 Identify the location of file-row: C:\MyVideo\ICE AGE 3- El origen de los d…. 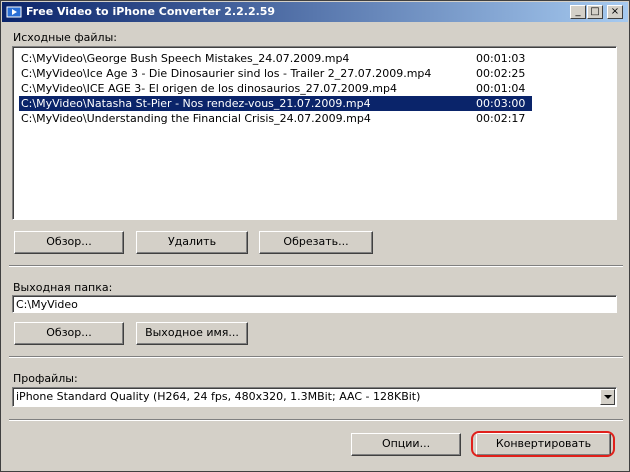
(275, 88).